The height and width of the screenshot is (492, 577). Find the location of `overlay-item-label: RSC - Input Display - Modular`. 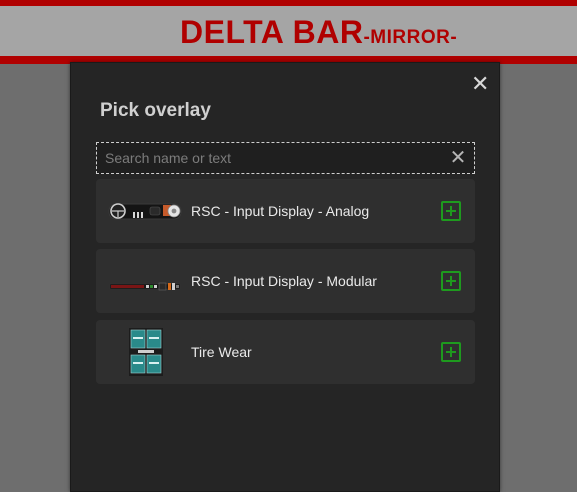

overlay-item-label: RSC - Input Display - Modular is located at coordinates (284, 281).